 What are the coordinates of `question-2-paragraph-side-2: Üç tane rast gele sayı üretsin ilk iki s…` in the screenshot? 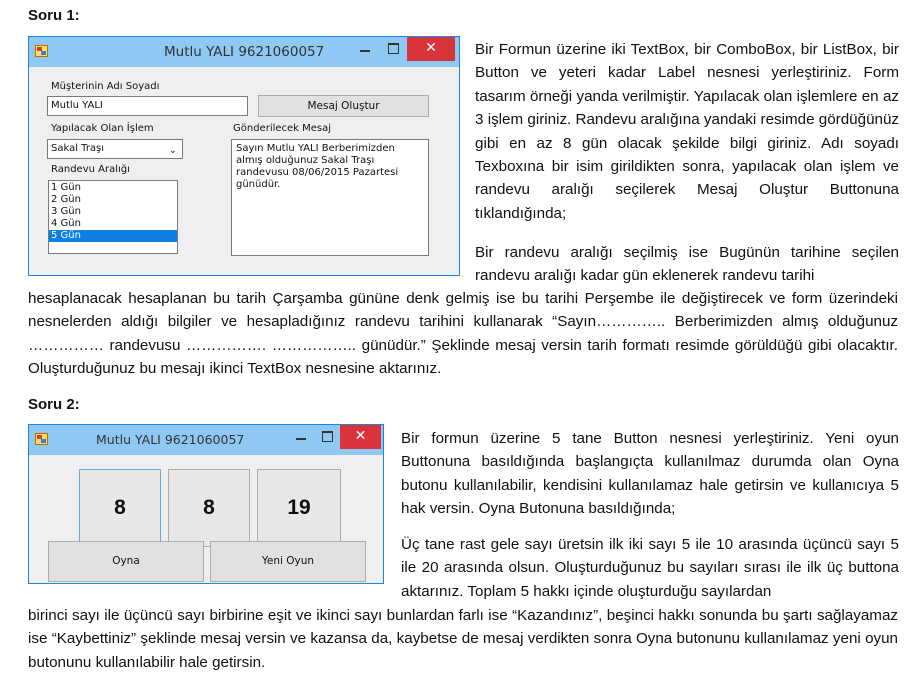 It's located at (650, 568).